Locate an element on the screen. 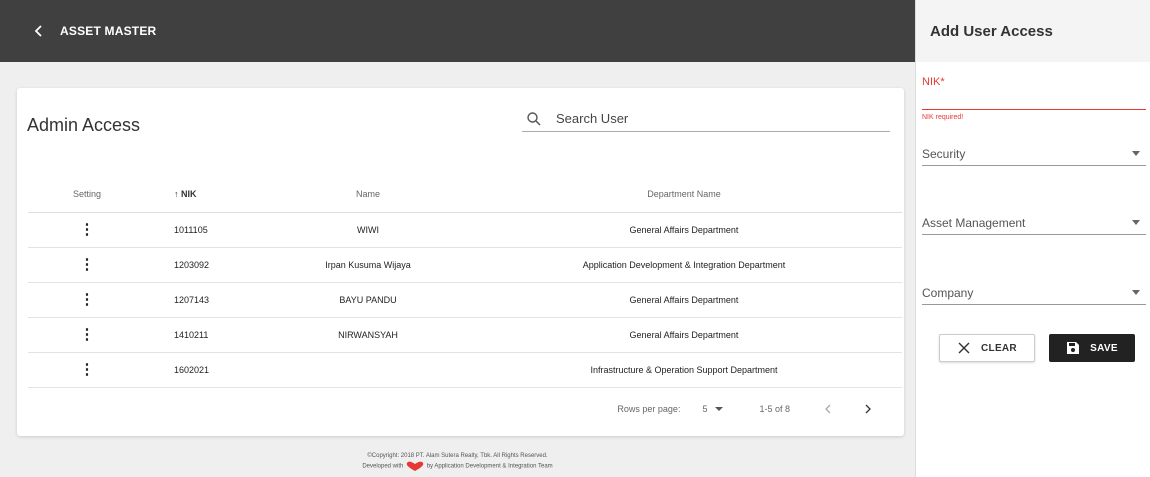  nik-input is located at coordinates (1034, 99).